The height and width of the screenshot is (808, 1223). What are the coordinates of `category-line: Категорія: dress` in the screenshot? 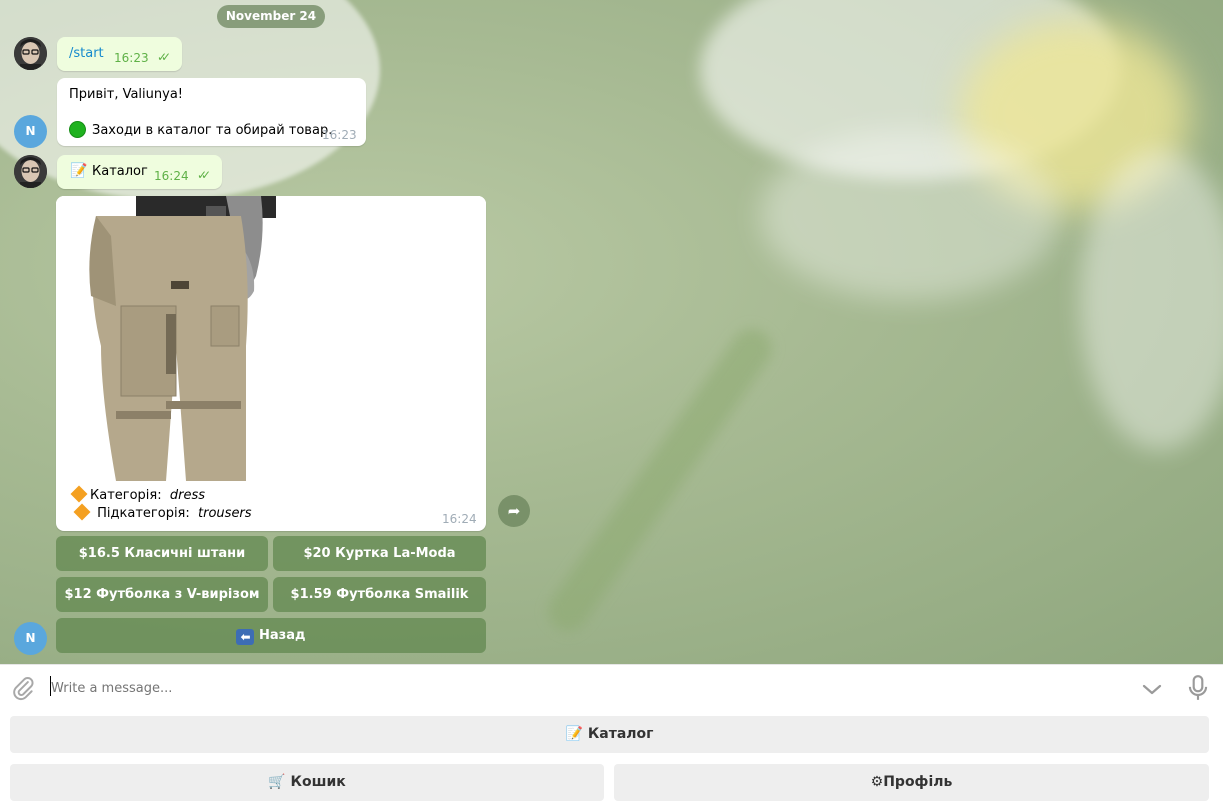 It's located at (138, 494).